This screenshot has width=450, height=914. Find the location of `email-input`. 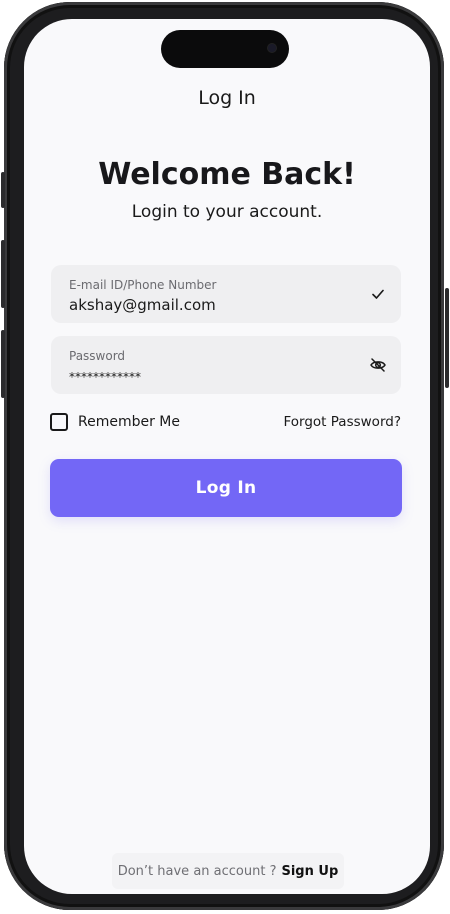

email-input is located at coordinates (204, 305).